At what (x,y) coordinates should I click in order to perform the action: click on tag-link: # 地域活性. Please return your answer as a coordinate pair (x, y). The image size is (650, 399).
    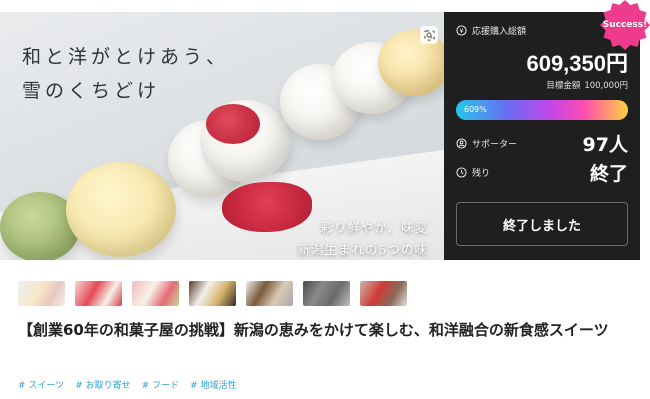
    Looking at the image, I should click on (213, 384).